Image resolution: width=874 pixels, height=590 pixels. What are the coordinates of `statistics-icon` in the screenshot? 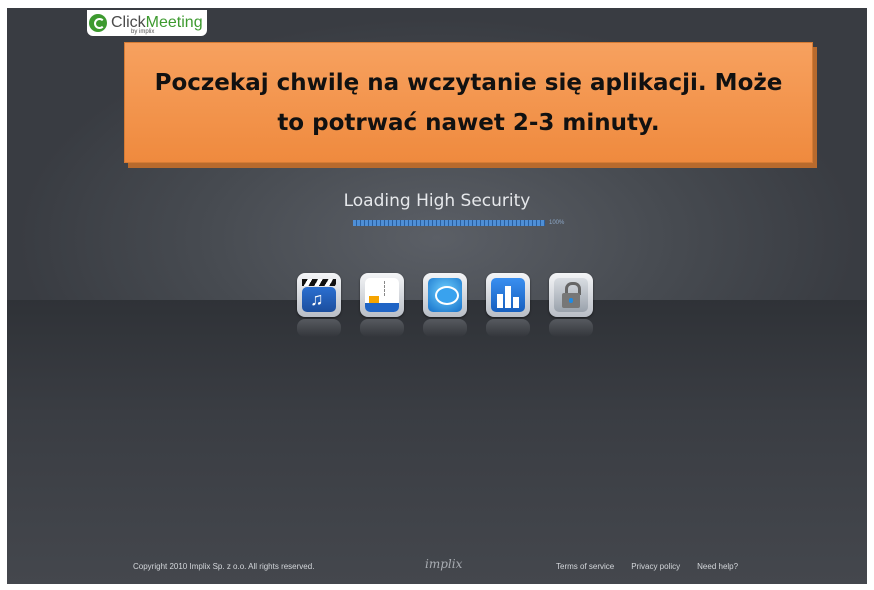 It's located at (508, 305).